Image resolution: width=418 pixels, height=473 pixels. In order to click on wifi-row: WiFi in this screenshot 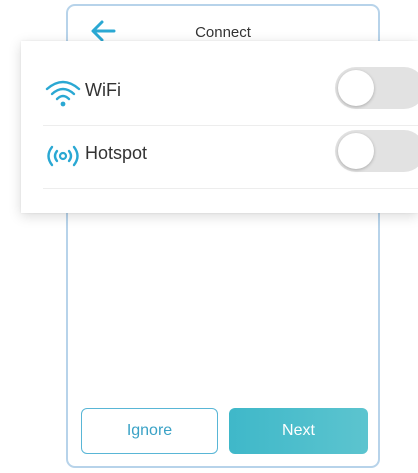, I will do `click(230, 94)`.